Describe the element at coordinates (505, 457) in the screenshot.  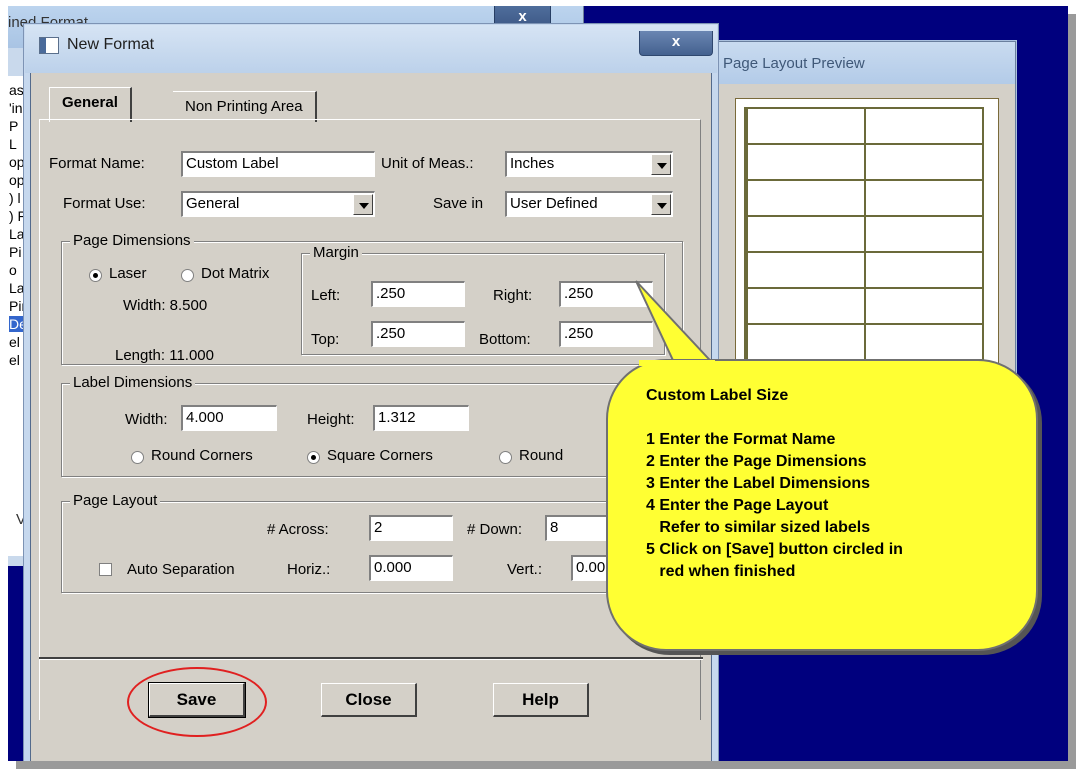
I see `round-radio` at that location.